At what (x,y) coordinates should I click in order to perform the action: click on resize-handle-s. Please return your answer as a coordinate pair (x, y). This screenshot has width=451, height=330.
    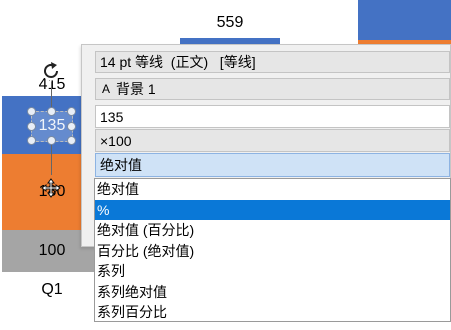
    Looking at the image, I should click on (51, 140).